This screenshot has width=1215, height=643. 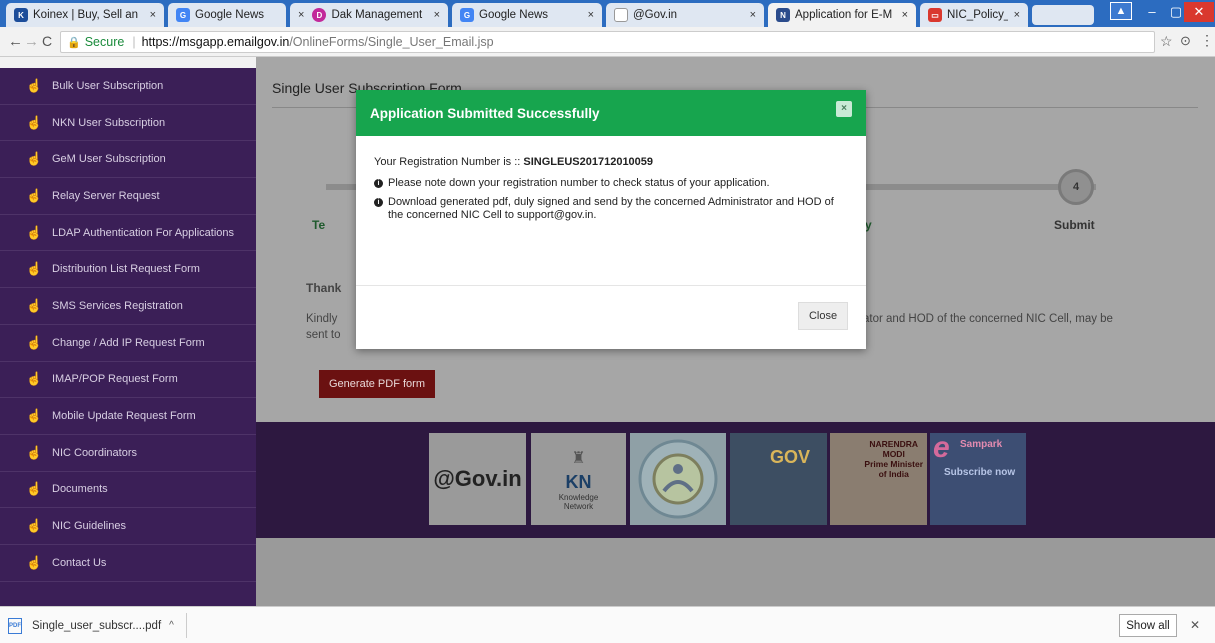 What do you see at coordinates (1199, 12) in the screenshot?
I see `window-close-icon: ✕` at bounding box center [1199, 12].